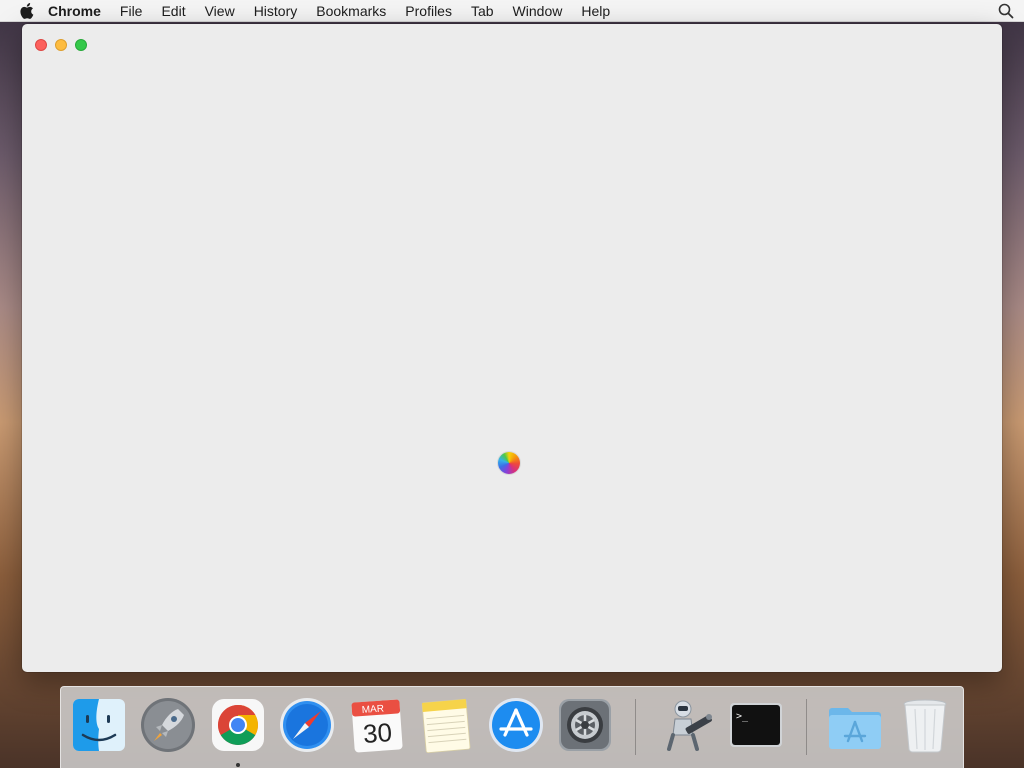  What do you see at coordinates (99, 725) in the screenshot?
I see `finder-icon` at bounding box center [99, 725].